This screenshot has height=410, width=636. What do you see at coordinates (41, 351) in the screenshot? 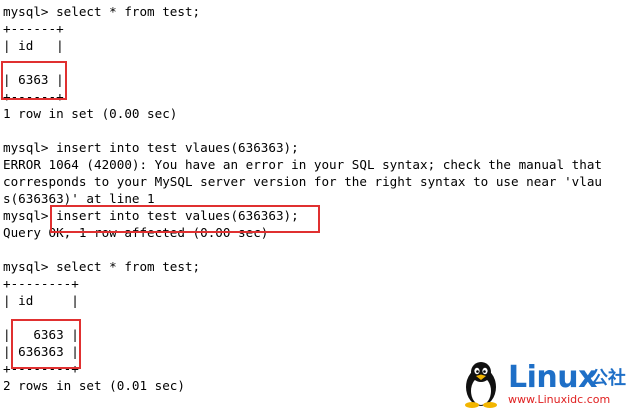
I see `table-row-636363: | 636363 |` at bounding box center [41, 351].